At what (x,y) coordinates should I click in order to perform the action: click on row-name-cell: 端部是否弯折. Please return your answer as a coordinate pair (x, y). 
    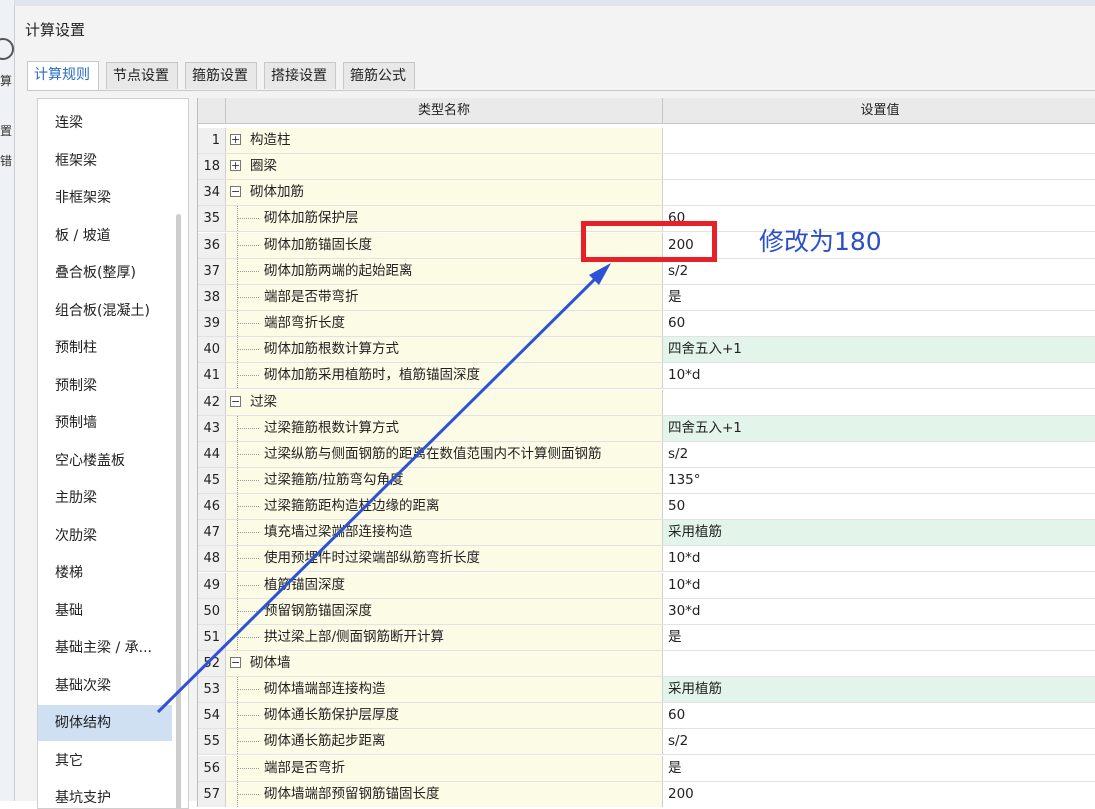
    Looking at the image, I should click on (444, 768).